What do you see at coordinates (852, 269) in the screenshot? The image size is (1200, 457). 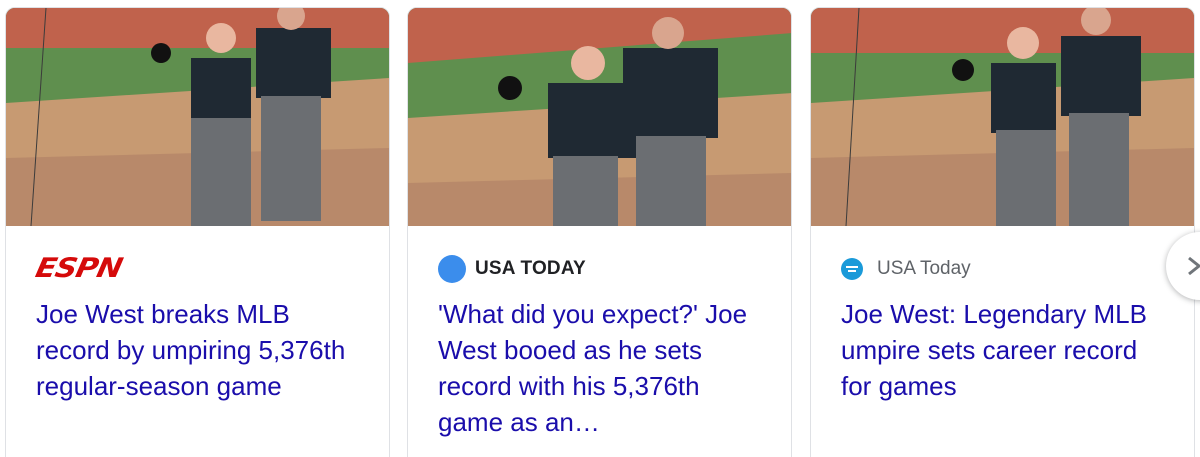 I see `usa-today-favicon` at bounding box center [852, 269].